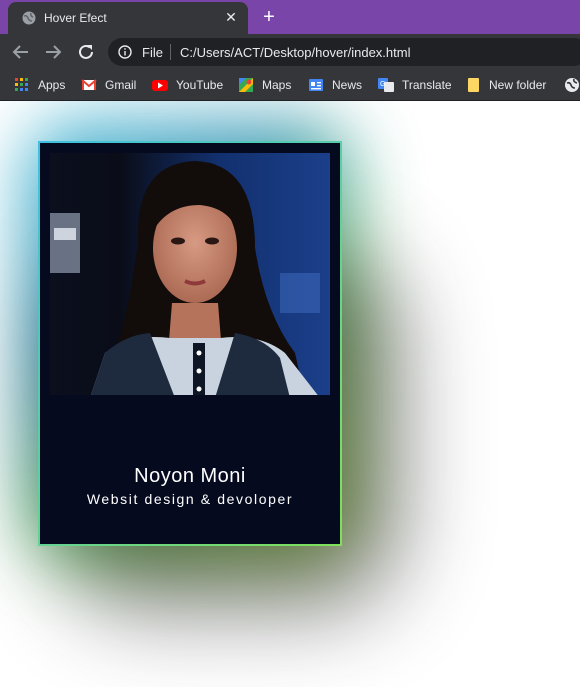 The image size is (580, 687). Describe the element at coordinates (52, 85) in the screenshot. I see `bookmark-label: Apps` at that location.